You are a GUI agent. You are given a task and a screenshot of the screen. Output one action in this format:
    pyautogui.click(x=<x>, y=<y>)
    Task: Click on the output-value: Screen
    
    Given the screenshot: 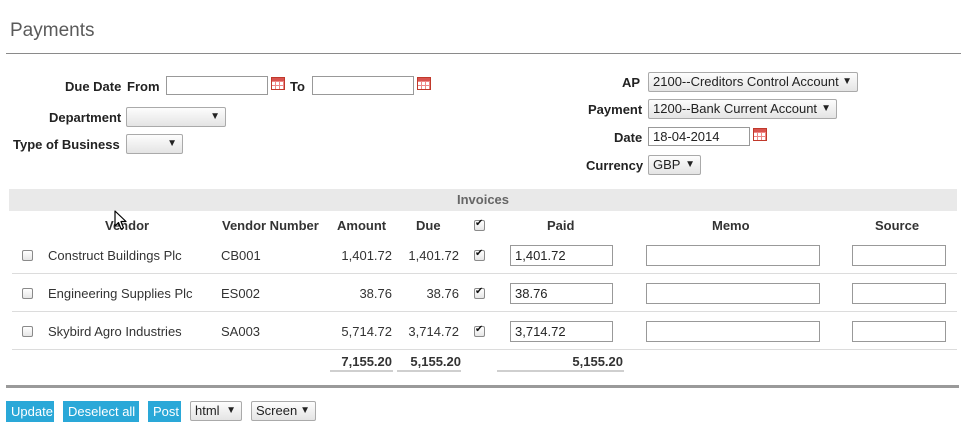 What is the action you would take?
    pyautogui.click(x=277, y=410)
    